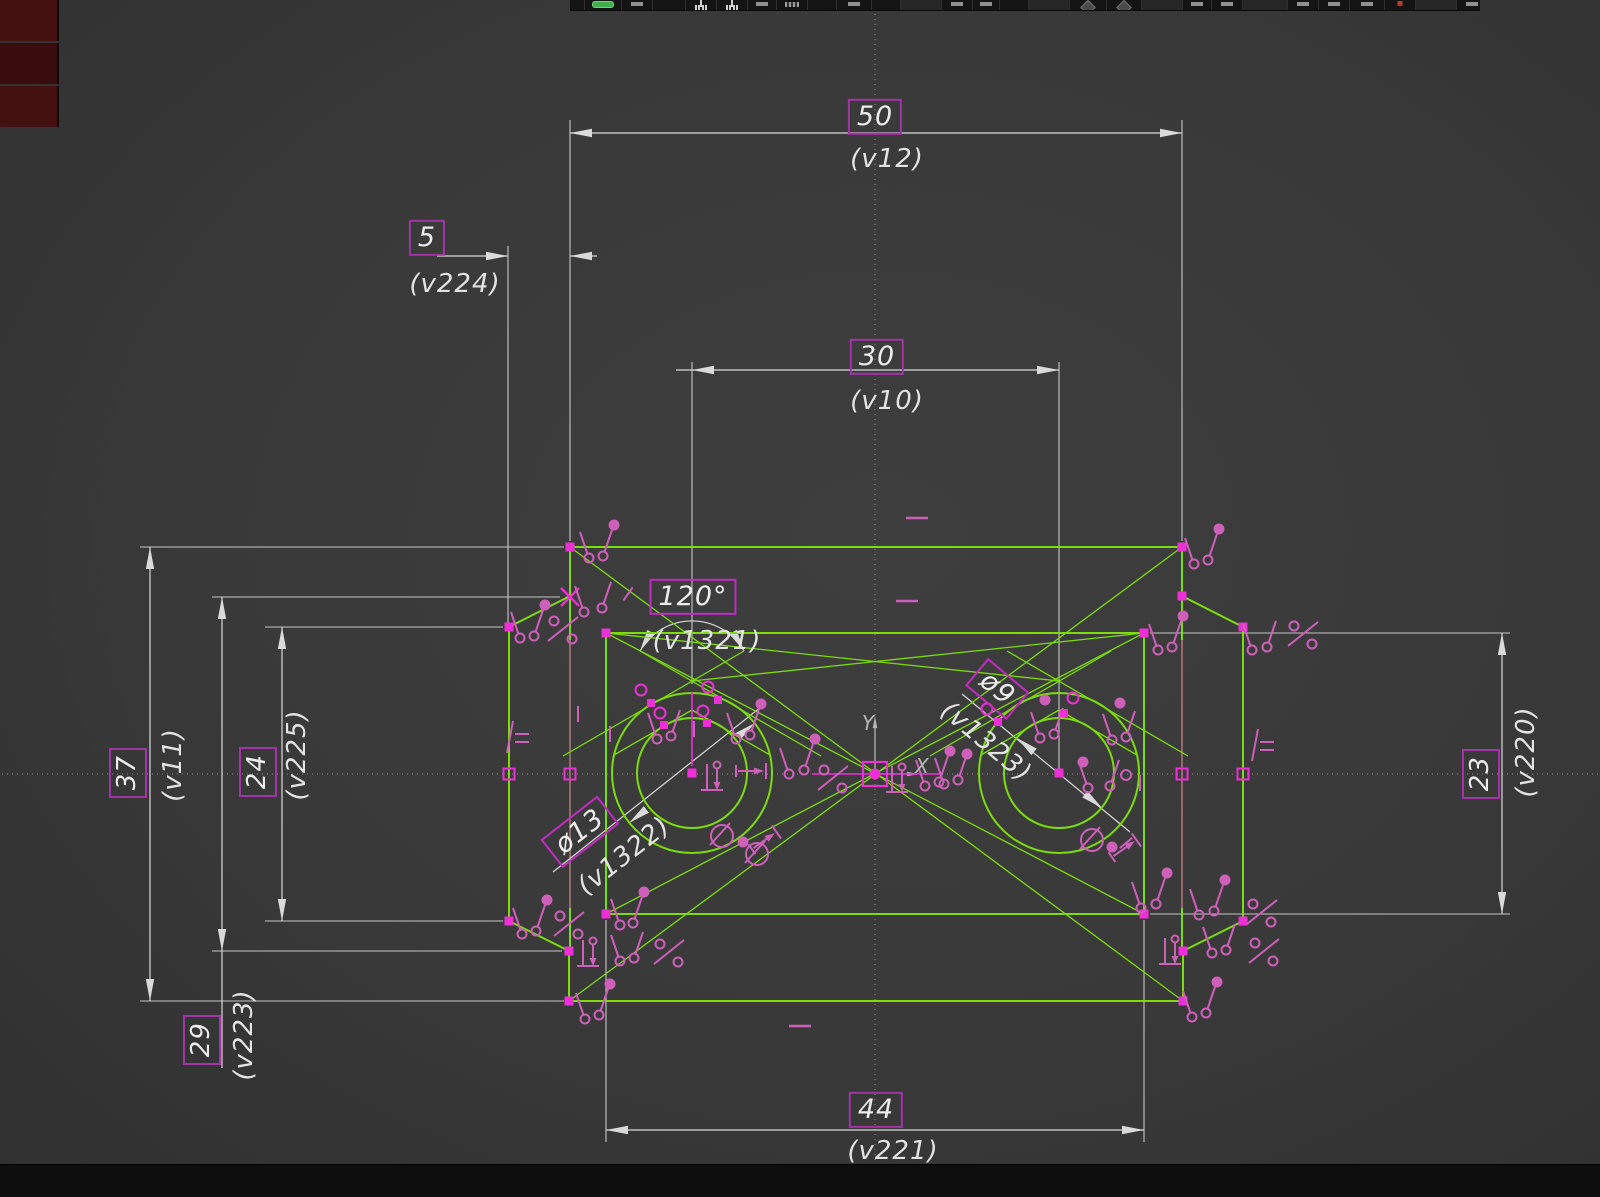 The height and width of the screenshot is (1197, 1600). I want to click on dim-37-variable: (v11), so click(173, 765).